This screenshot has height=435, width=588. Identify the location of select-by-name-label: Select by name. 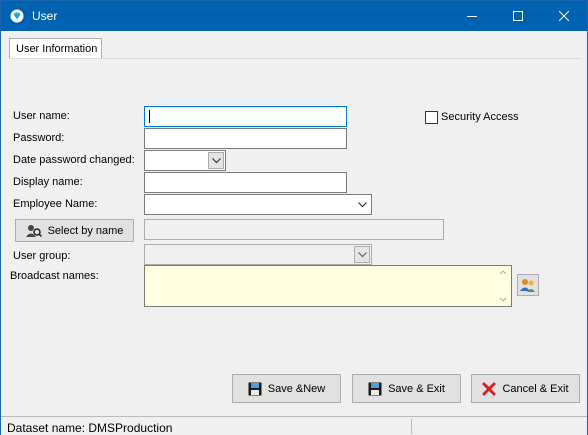
(85, 230).